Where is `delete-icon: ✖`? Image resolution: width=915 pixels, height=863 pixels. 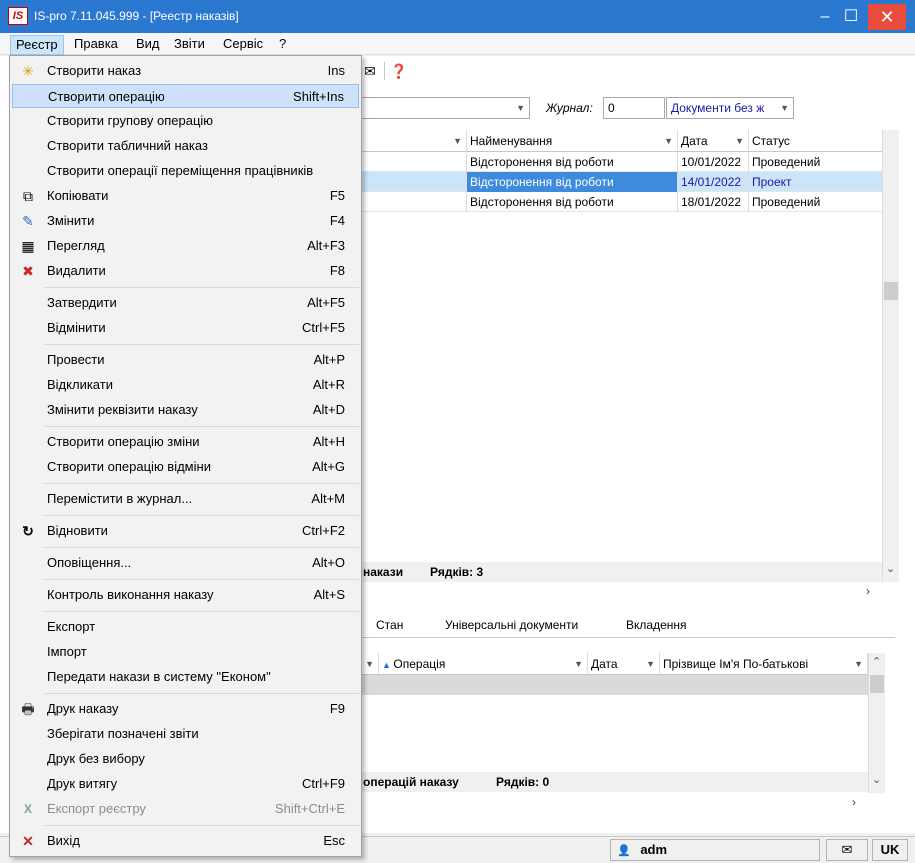
delete-icon: ✖ is located at coordinates (28, 271).